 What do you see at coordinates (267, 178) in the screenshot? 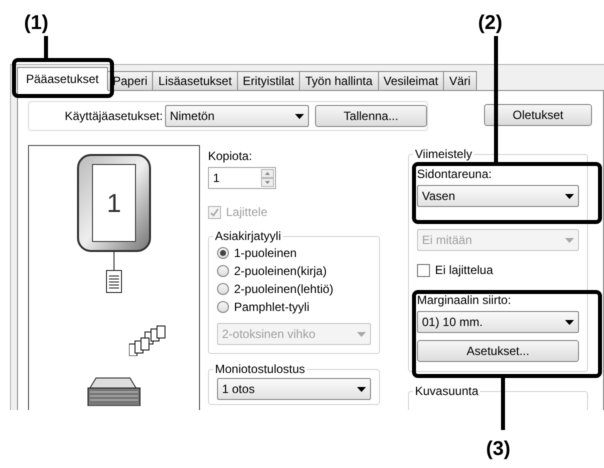
I see `spin-arrows-icon` at bounding box center [267, 178].